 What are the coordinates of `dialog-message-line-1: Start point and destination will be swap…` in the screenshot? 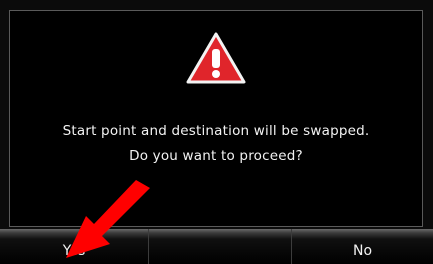 It's located at (216, 131).